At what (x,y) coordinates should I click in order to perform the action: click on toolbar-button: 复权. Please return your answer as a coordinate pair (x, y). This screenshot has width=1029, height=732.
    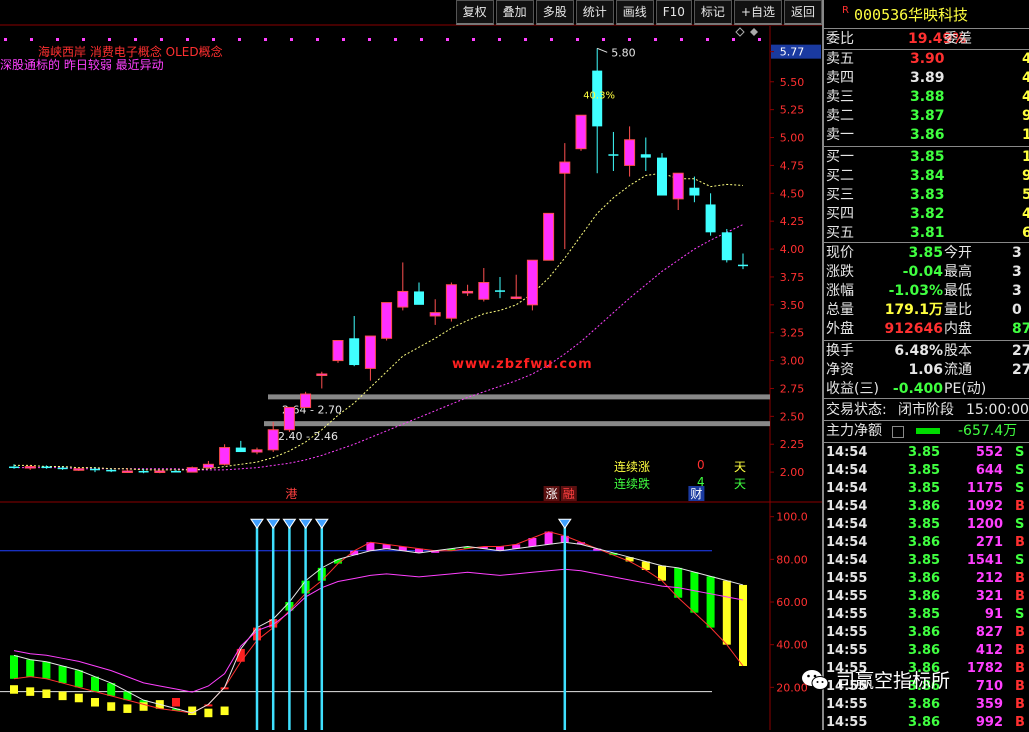
    Looking at the image, I should click on (474, 12).